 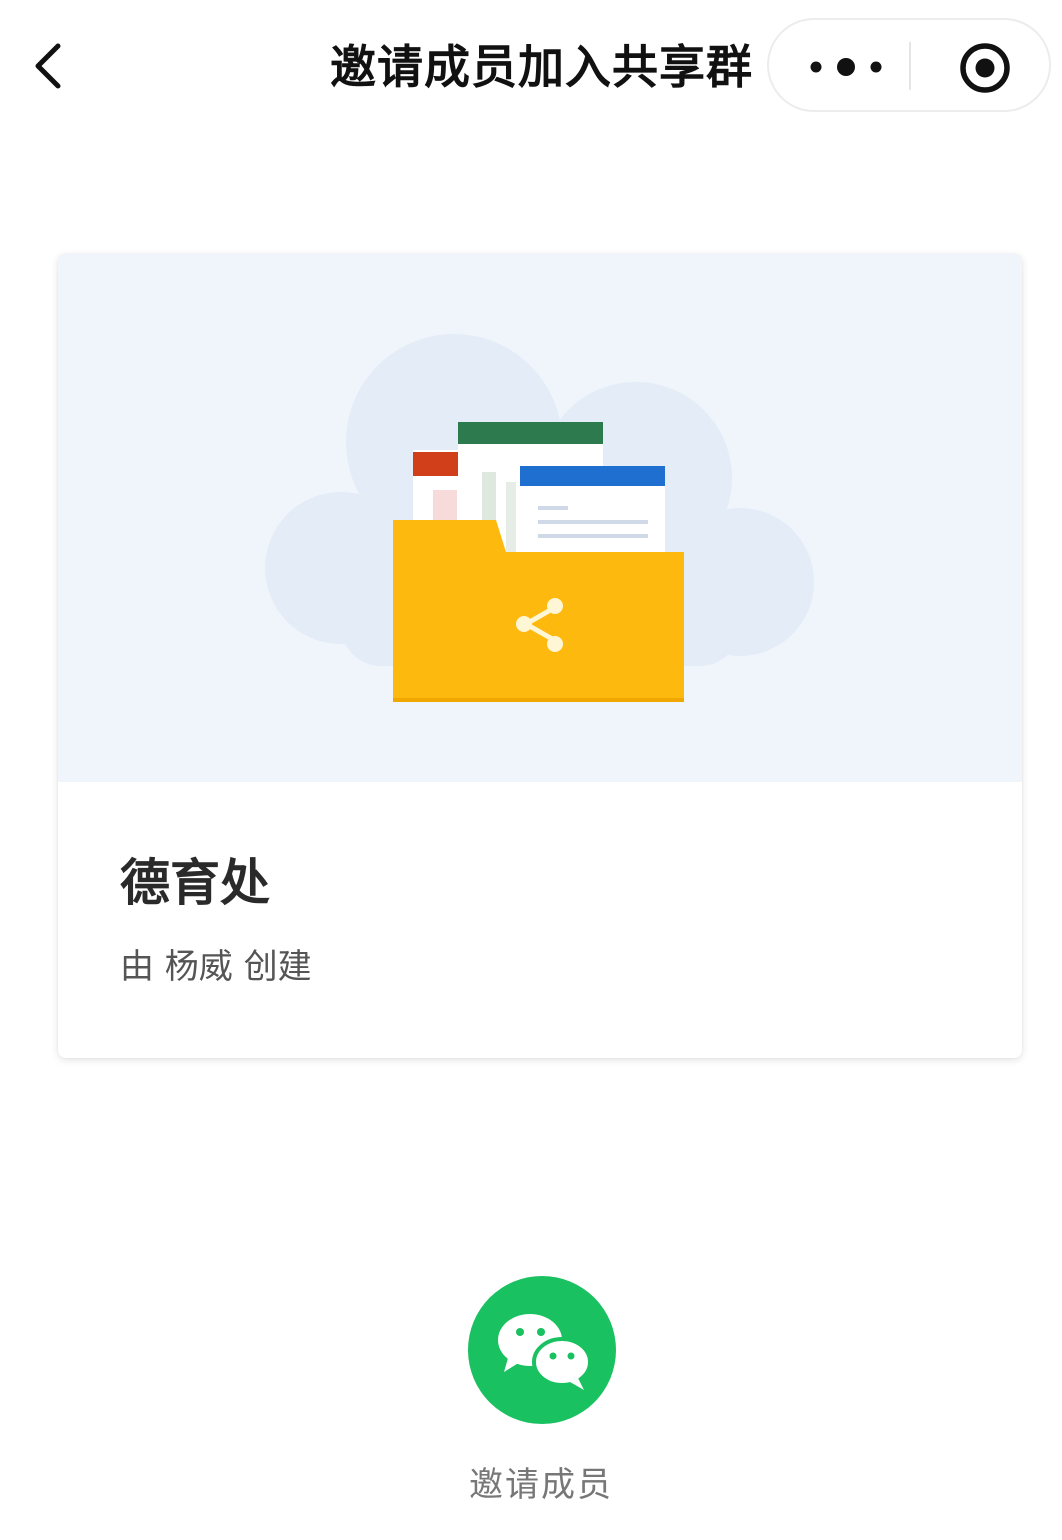 I want to click on record-circle-icon, so click(x=985, y=68).